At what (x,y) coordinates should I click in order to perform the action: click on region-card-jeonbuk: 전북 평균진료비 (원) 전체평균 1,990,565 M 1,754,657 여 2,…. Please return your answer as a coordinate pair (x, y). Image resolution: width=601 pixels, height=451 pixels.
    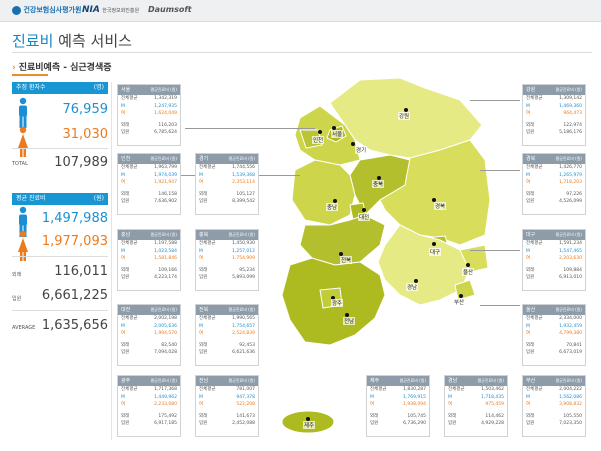
    Looking at the image, I should click on (227, 335).